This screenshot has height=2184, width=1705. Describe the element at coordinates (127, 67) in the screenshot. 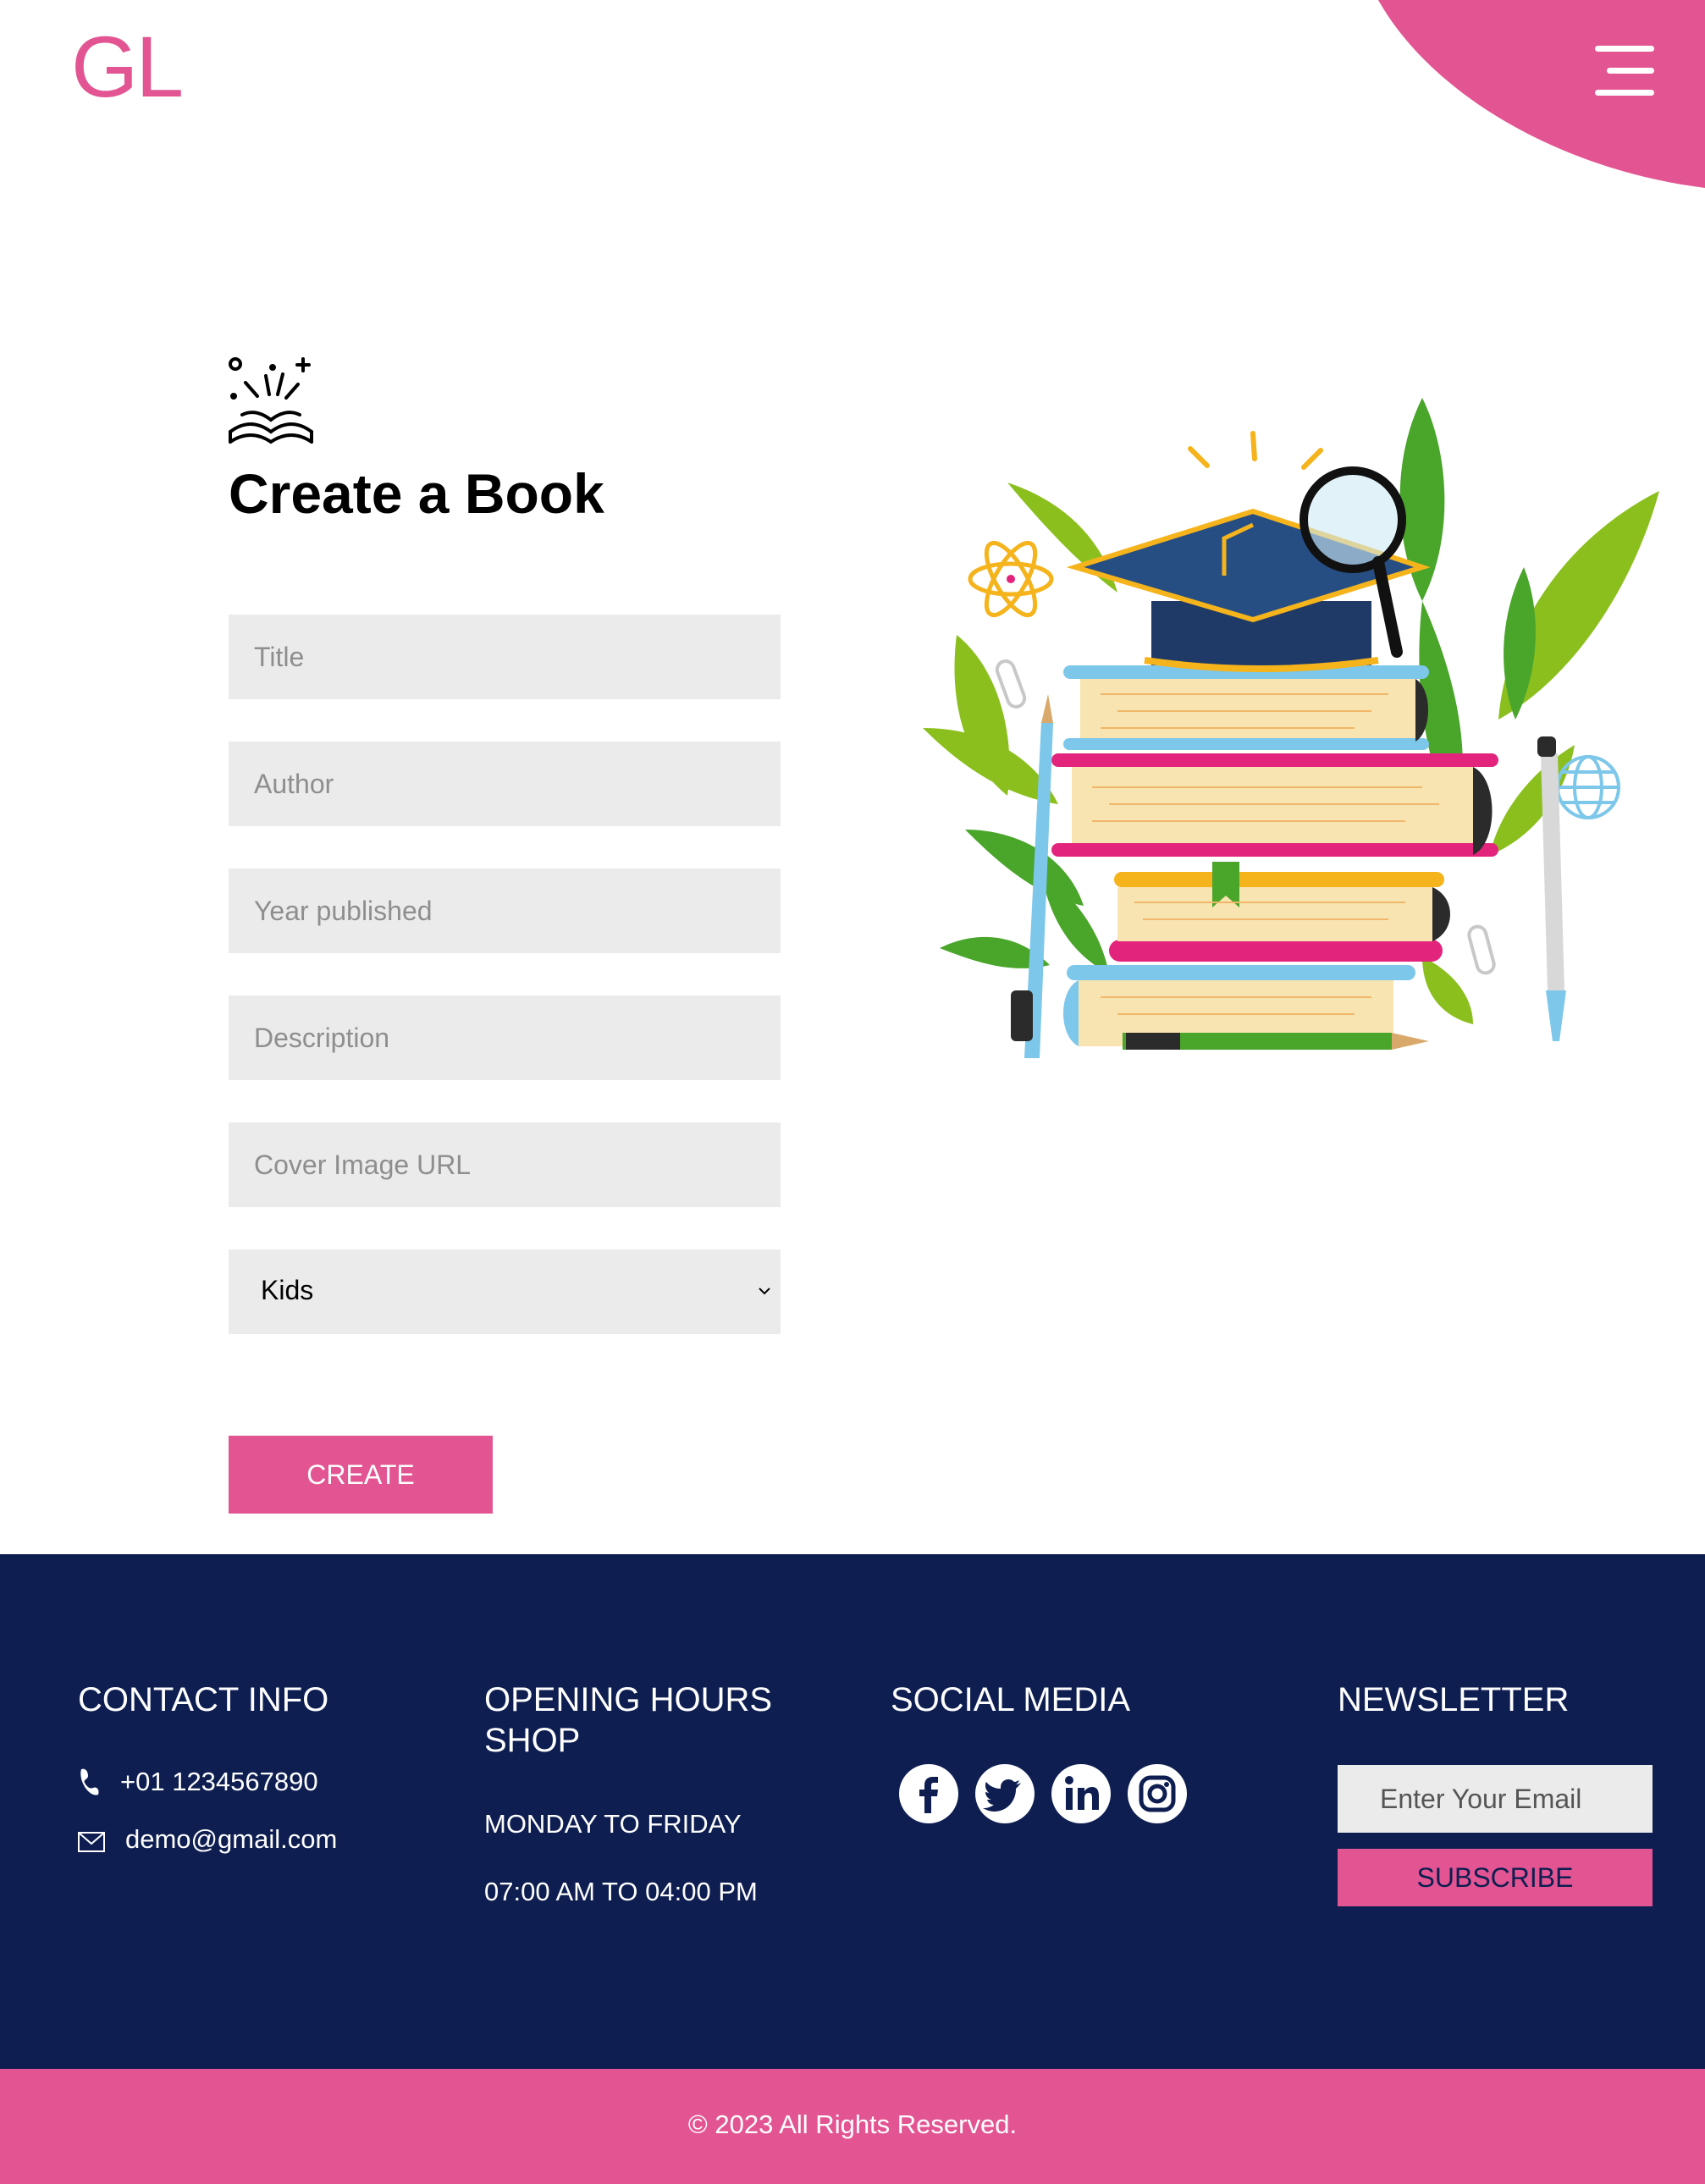

I see `brand-logo: GL` at that location.